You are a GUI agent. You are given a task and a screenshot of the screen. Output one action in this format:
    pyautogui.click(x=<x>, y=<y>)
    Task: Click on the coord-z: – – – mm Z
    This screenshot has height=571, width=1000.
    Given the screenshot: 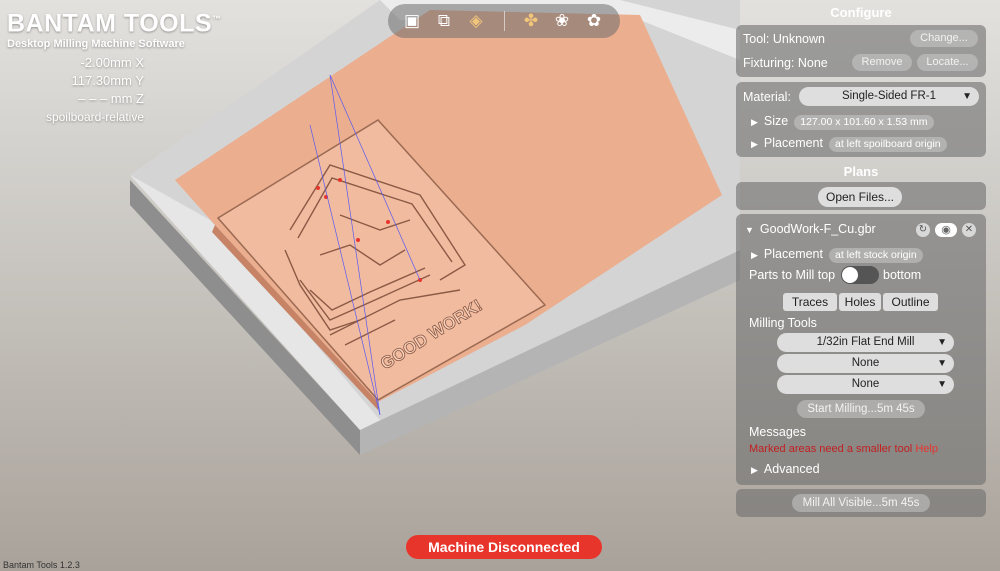 What is the action you would take?
    pyautogui.click(x=111, y=98)
    